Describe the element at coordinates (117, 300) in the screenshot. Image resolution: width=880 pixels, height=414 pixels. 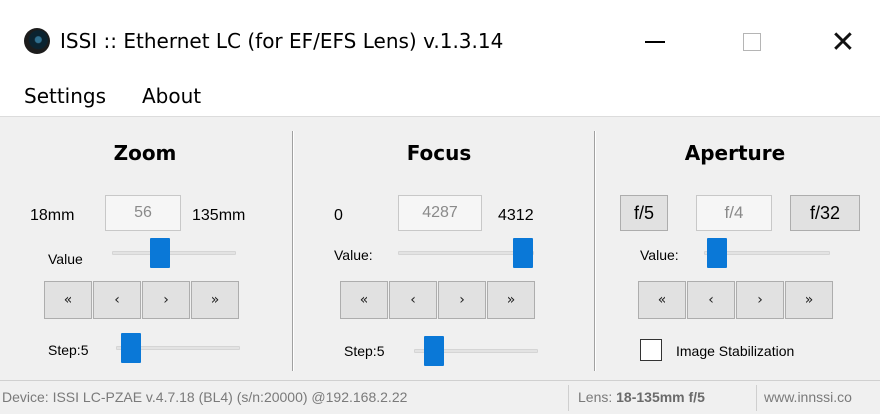
I see `zoom-step-back-button: ‹` at that location.